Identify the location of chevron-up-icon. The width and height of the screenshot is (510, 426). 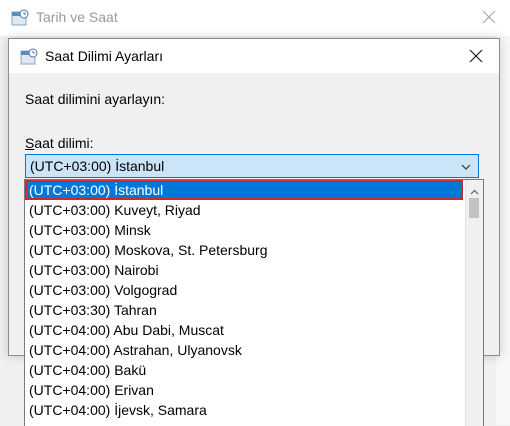
(474, 189).